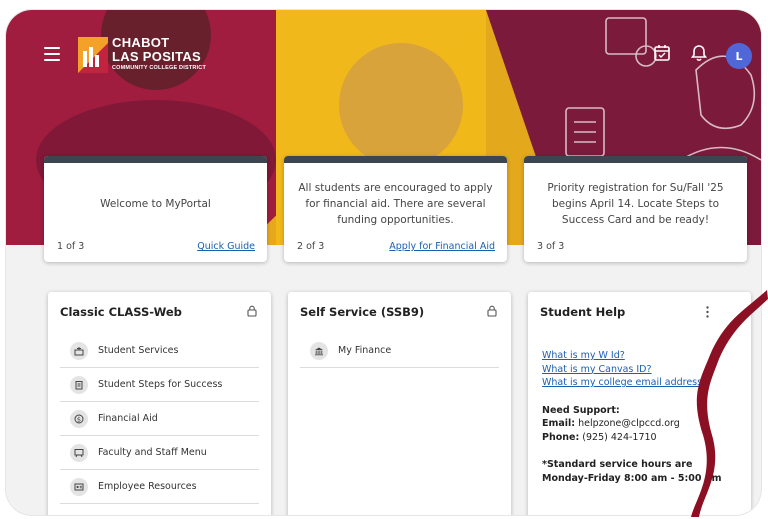 The height and width of the screenshot is (519, 768). What do you see at coordinates (79, 452) in the screenshot?
I see `chalkboard-icon` at bounding box center [79, 452].